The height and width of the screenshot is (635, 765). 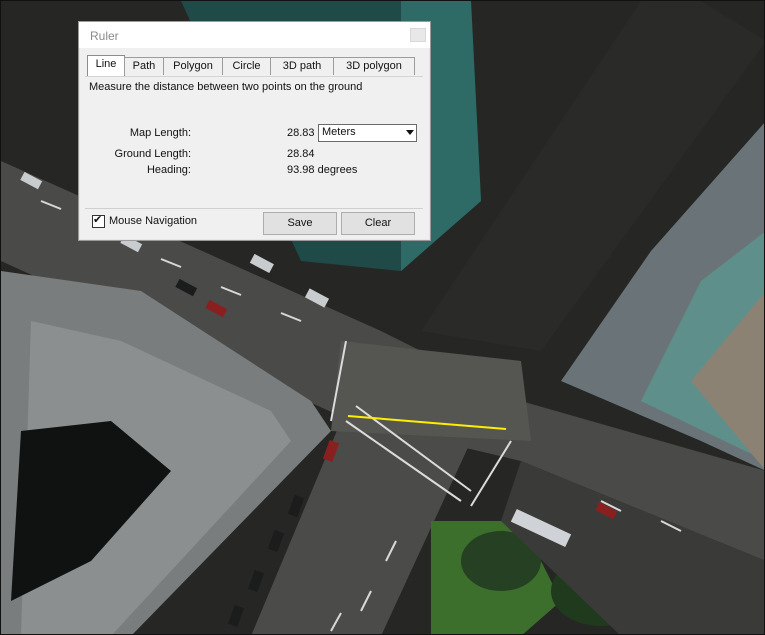 I want to click on tab-polygon: Polygon, so click(x=193, y=66).